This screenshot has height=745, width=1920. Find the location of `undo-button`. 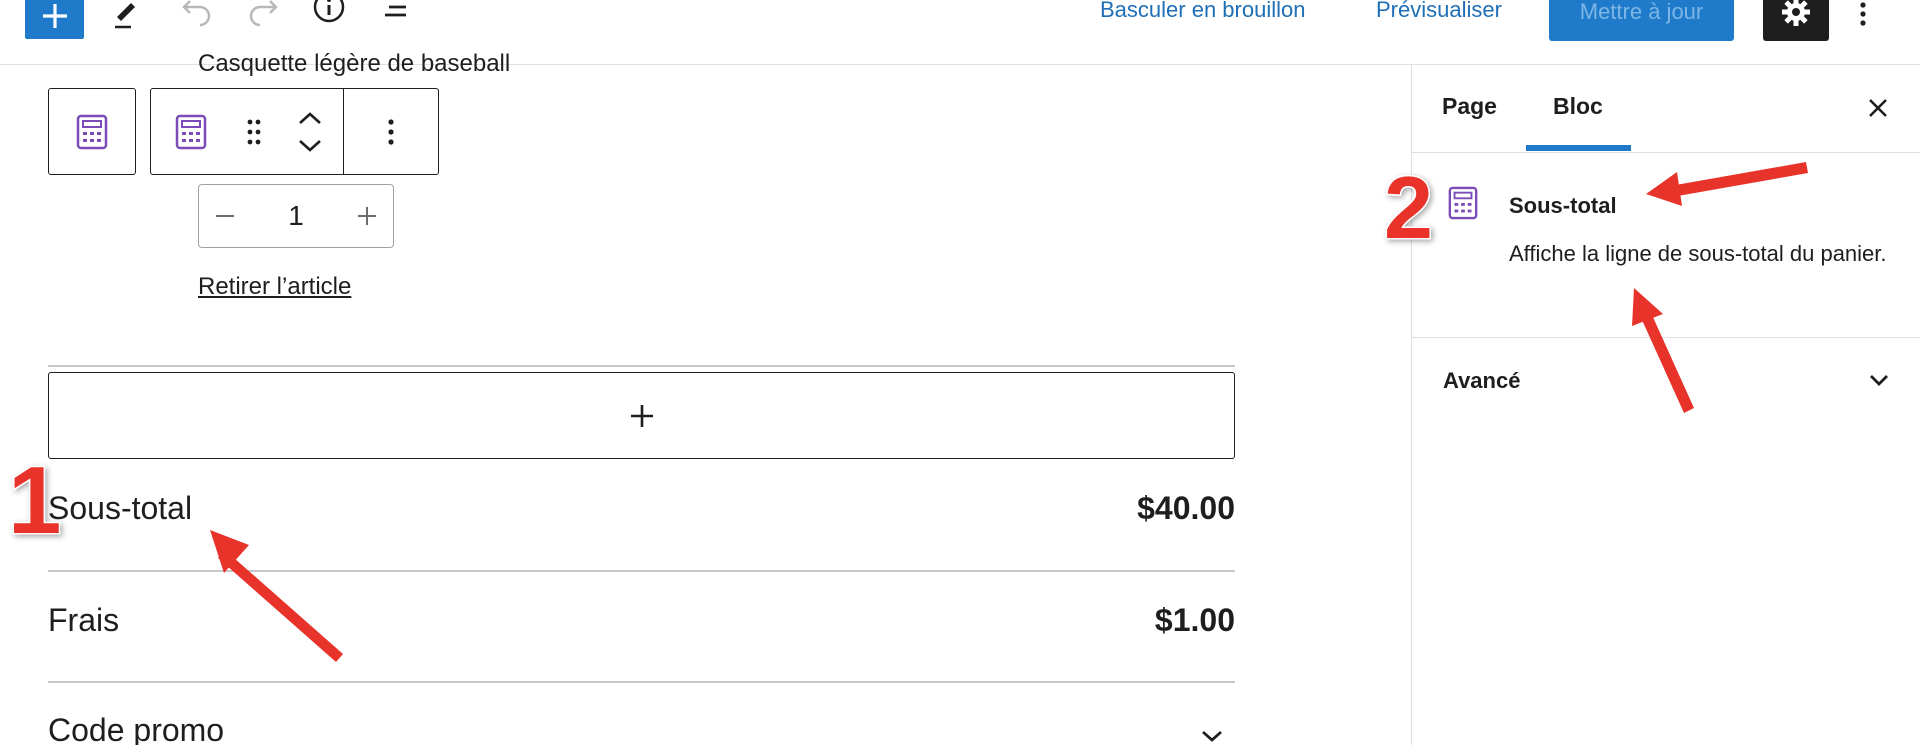

undo-button is located at coordinates (197, 16).